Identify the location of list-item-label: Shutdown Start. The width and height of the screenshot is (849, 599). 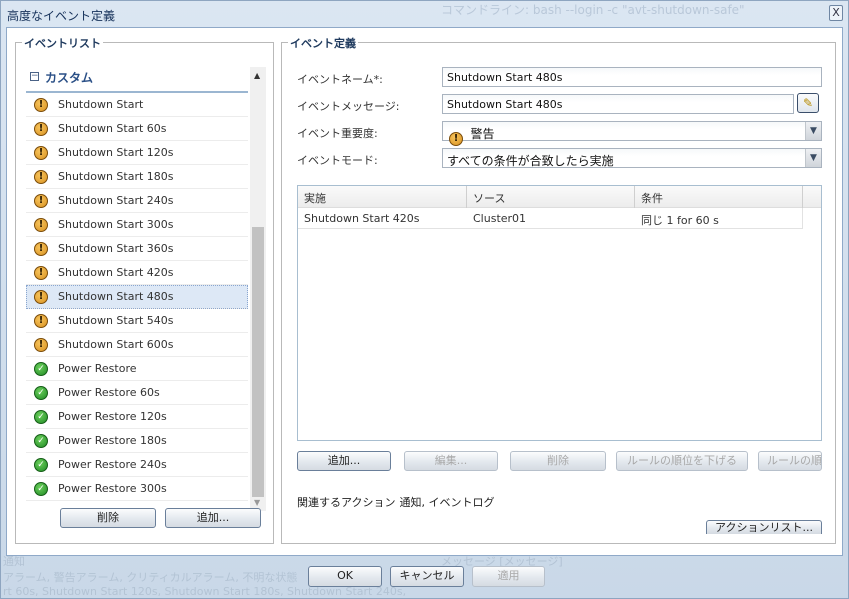
(101, 104).